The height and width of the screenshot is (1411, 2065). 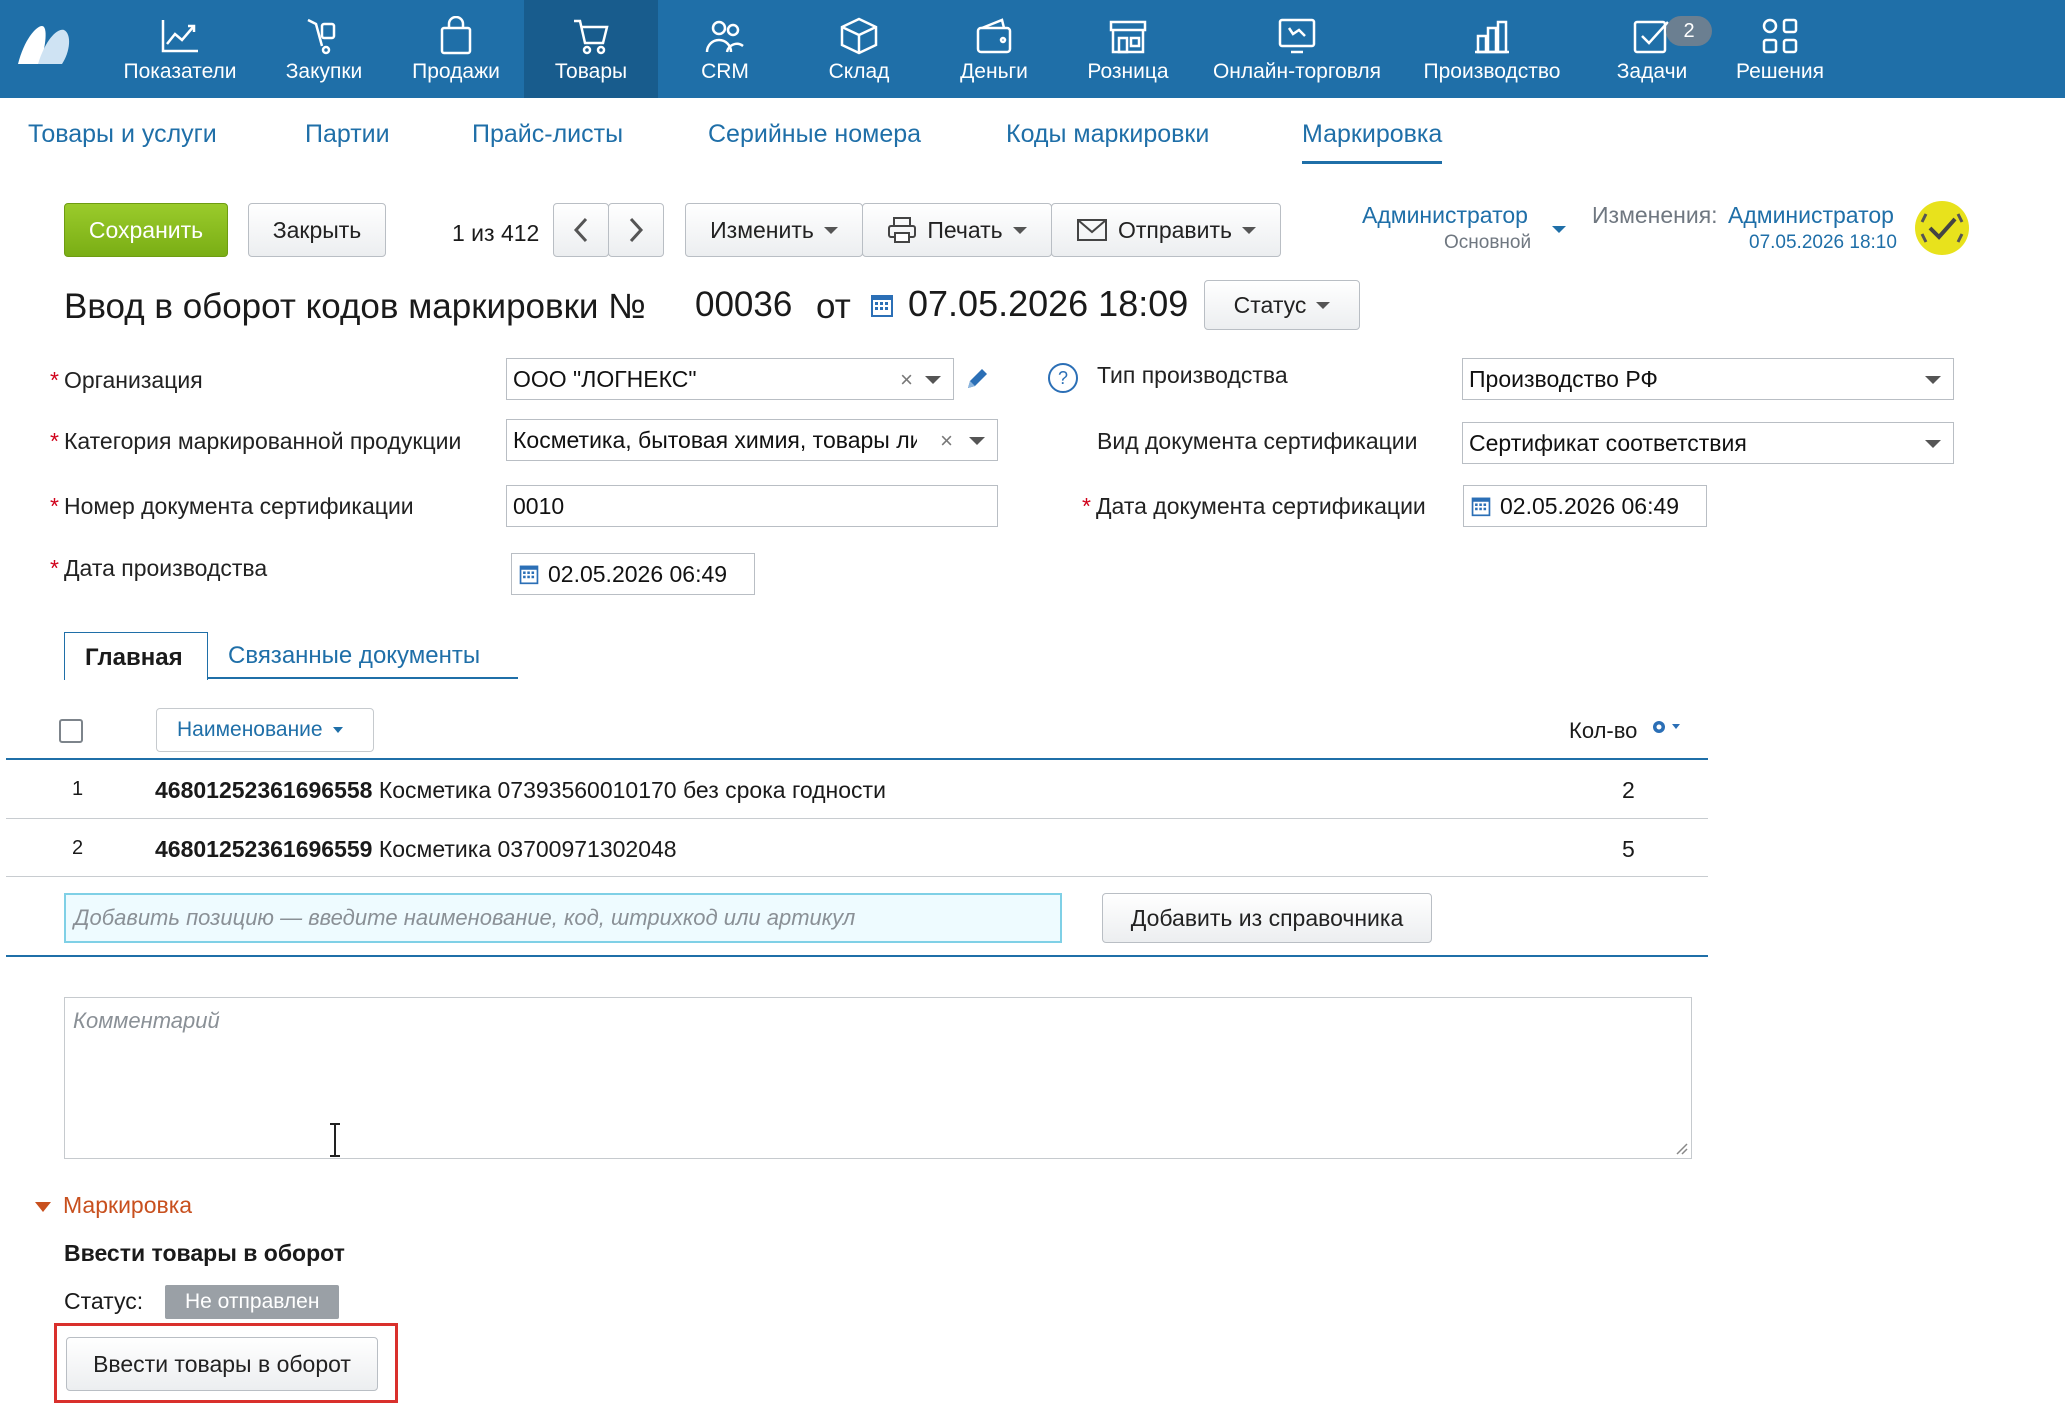 What do you see at coordinates (146, 230) in the screenshot?
I see `save-button: Сохранить` at bounding box center [146, 230].